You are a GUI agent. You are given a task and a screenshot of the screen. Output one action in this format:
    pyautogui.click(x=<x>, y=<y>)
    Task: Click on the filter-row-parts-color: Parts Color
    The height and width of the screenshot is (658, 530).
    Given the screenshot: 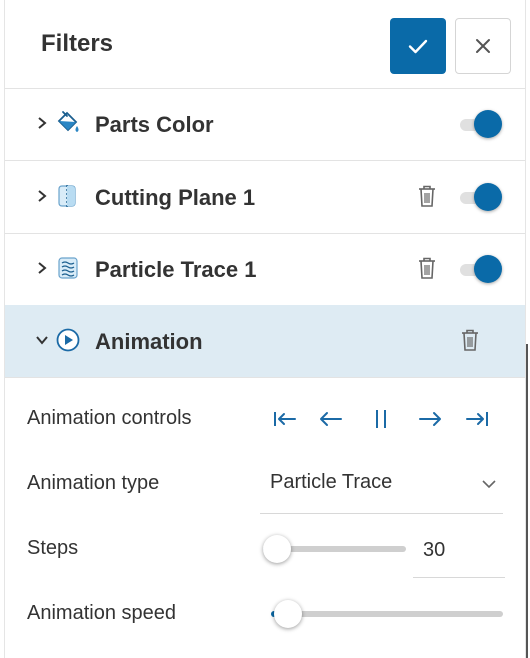 What is the action you would take?
    pyautogui.click(x=265, y=124)
    